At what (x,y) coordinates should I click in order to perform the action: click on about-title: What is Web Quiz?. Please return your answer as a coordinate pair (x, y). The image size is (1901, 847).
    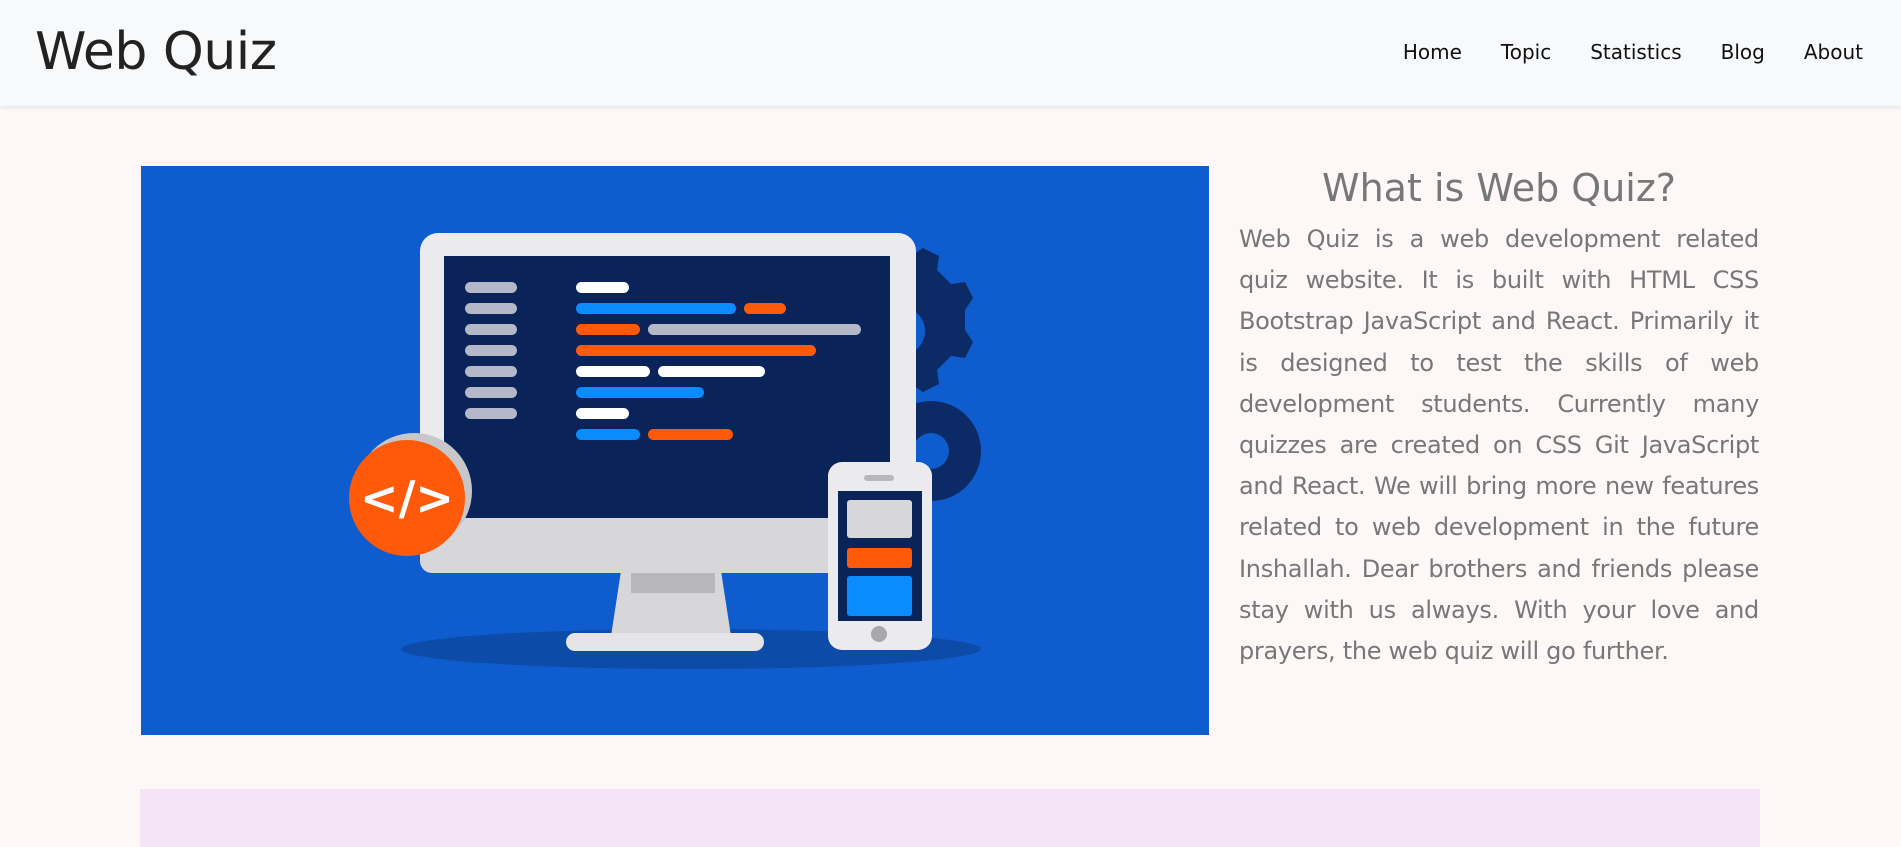
    Looking at the image, I should click on (1499, 188).